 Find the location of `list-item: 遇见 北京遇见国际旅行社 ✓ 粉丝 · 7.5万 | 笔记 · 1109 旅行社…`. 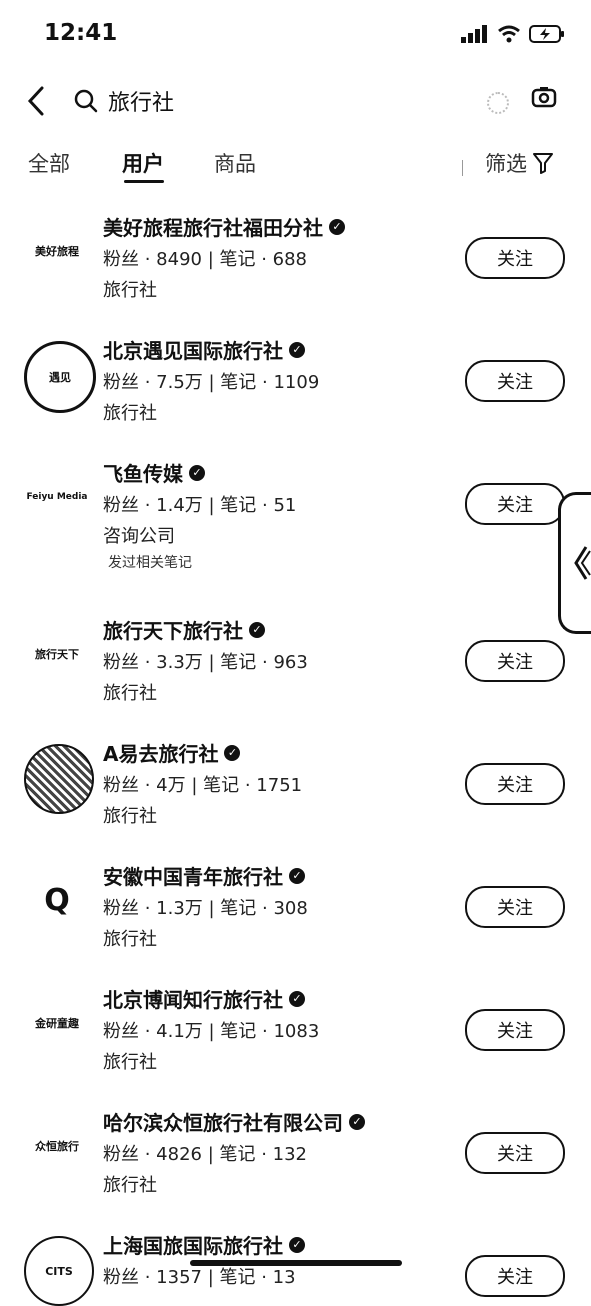

list-item: 遇见 北京遇见国际旅行社 ✓ 粉丝 · 7.5万 | 笔记 · 1109 旅行社… is located at coordinates (295, 384).